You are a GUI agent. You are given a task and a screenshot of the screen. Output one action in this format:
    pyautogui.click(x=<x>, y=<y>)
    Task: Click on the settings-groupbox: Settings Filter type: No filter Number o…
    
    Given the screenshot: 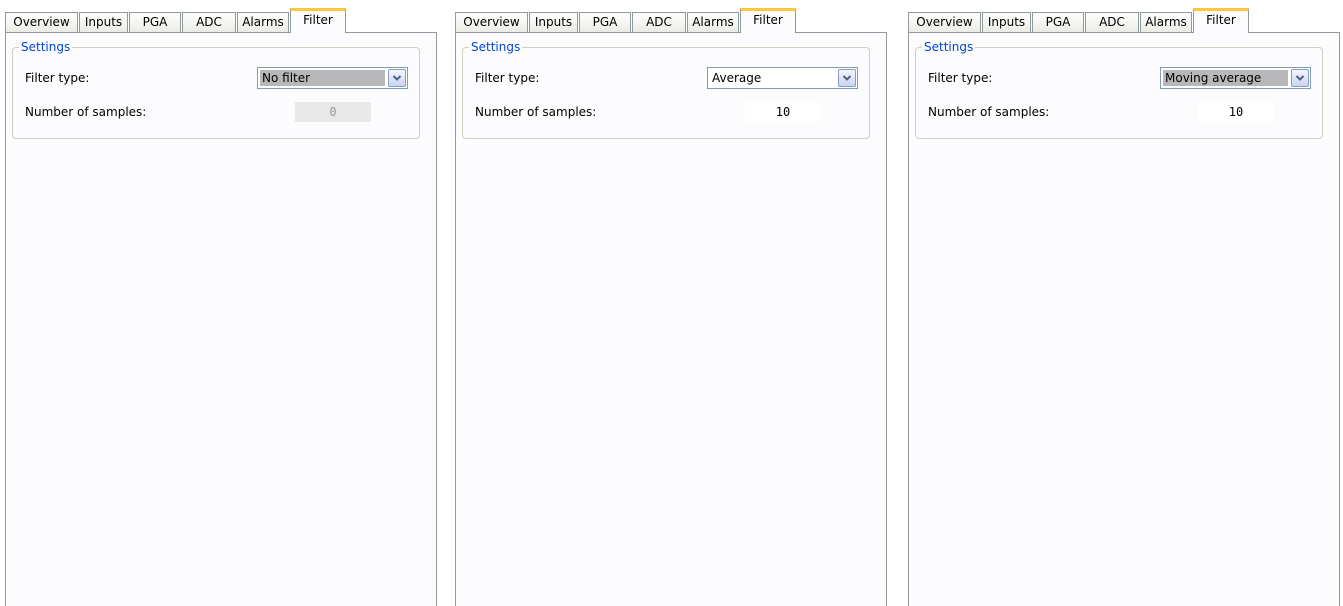 What is the action you would take?
    pyautogui.click(x=216, y=89)
    